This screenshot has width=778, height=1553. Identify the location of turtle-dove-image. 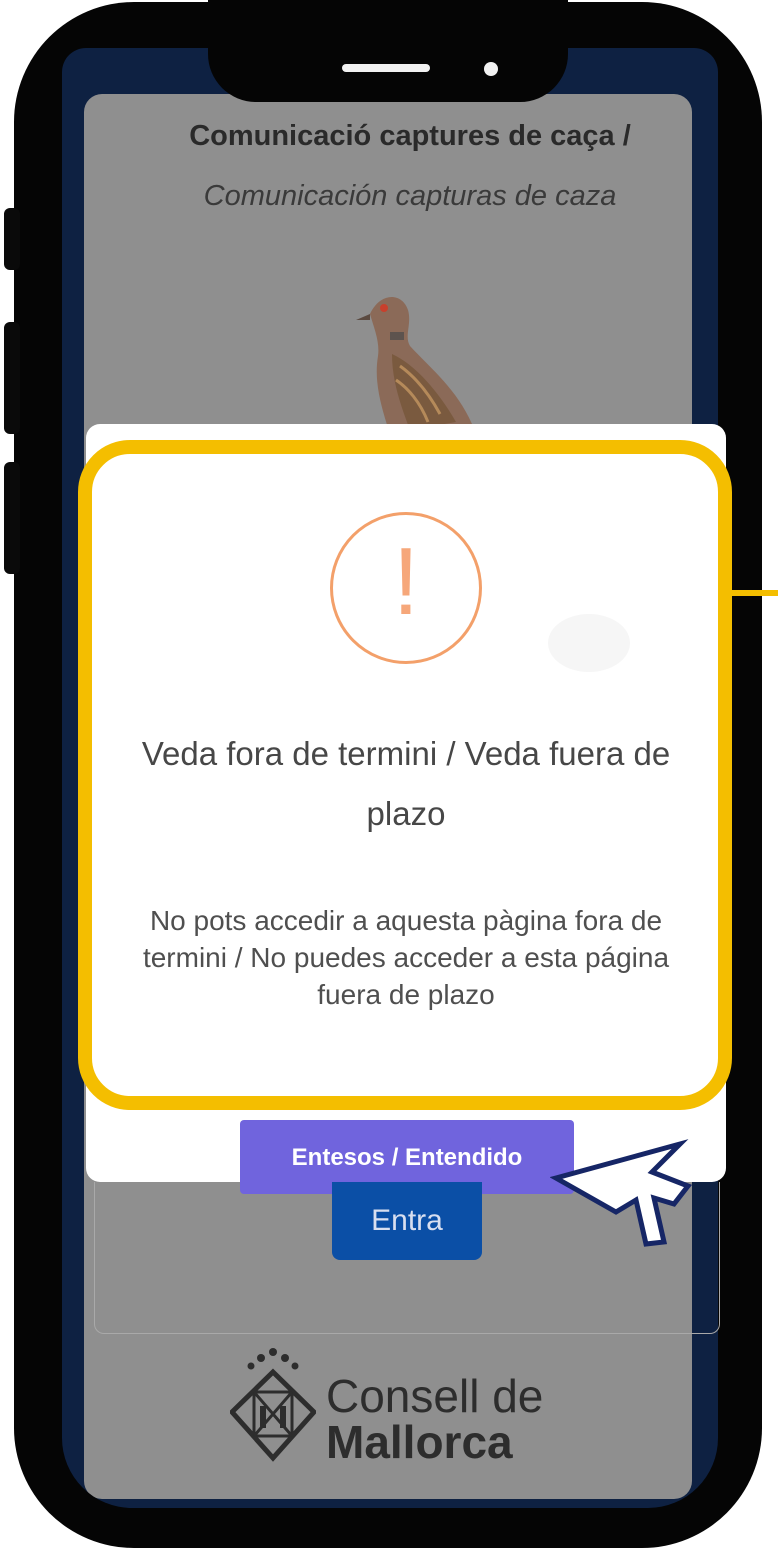
(414, 365).